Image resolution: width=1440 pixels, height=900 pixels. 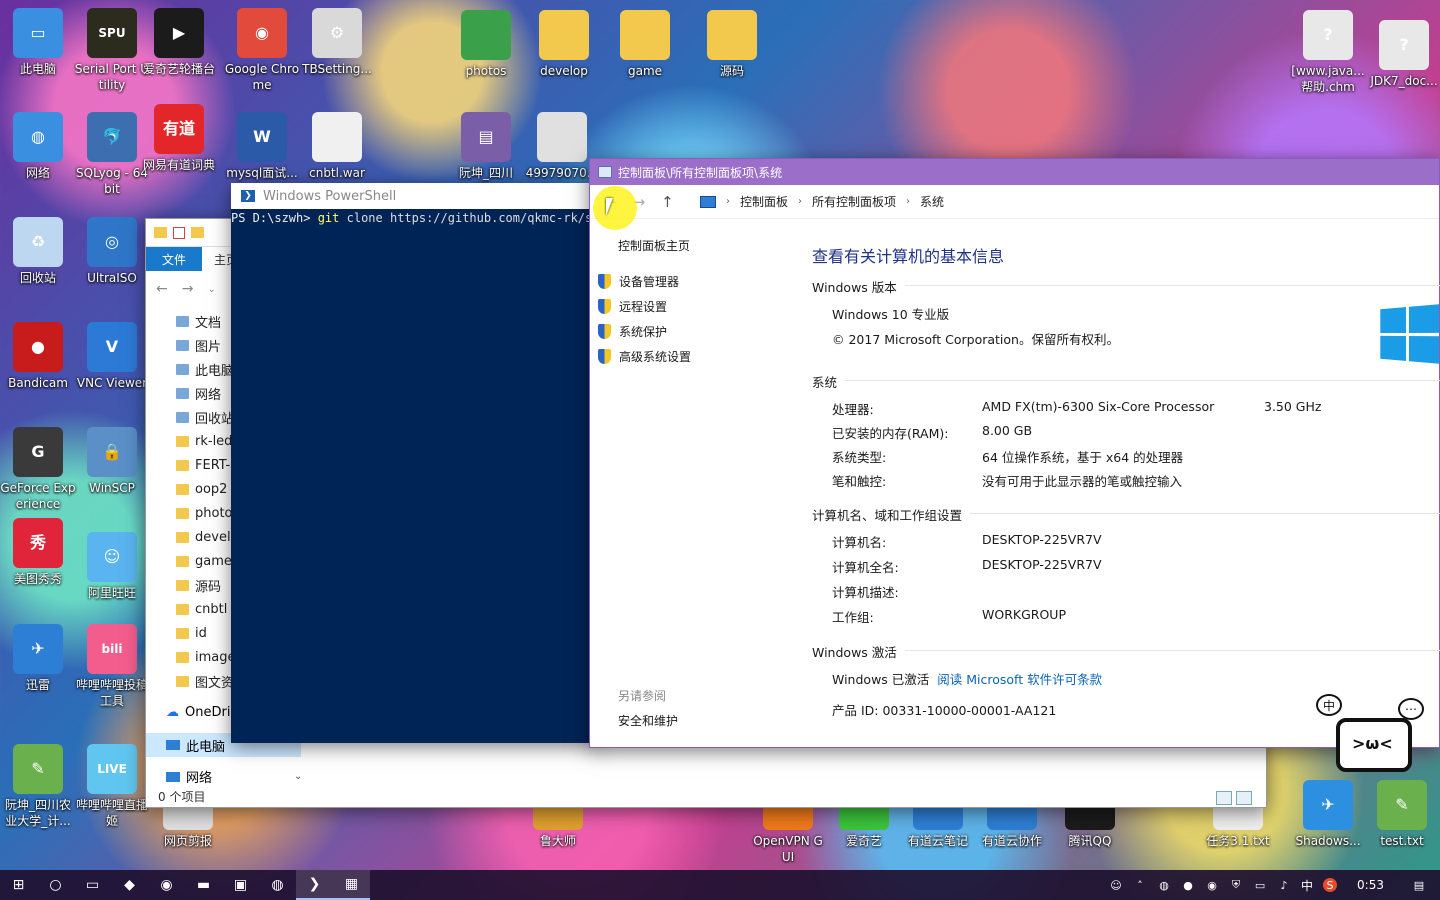 What do you see at coordinates (1260, 885) in the screenshot?
I see `wifi-icon: ▭` at bounding box center [1260, 885].